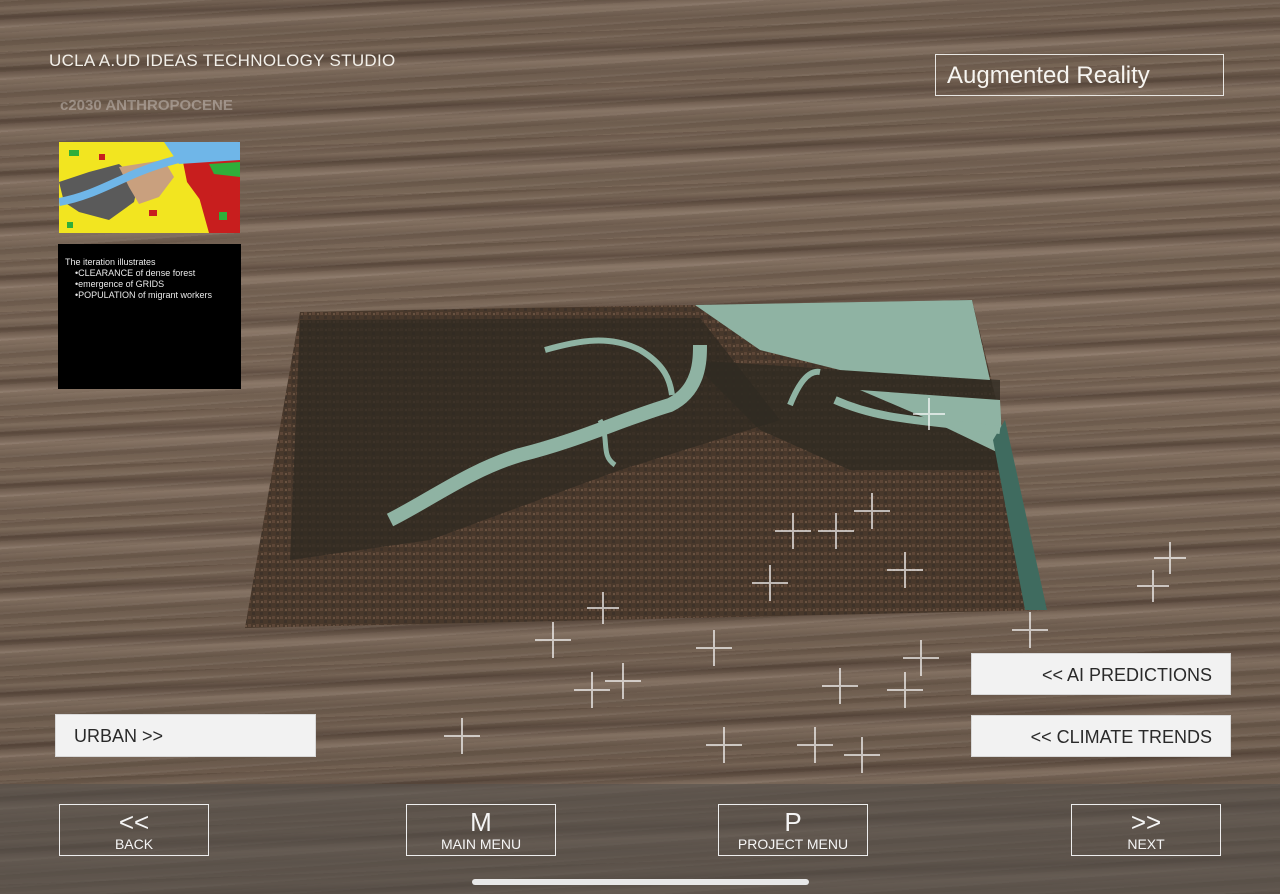  I want to click on back-icon: <<, so click(134, 822).